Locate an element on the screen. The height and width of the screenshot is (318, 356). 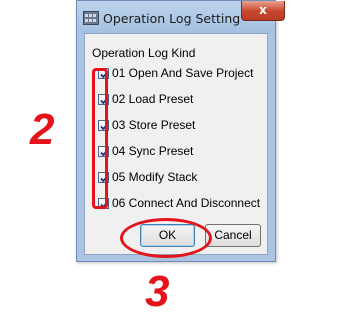
cancel-button: Cancel is located at coordinates (233, 235).